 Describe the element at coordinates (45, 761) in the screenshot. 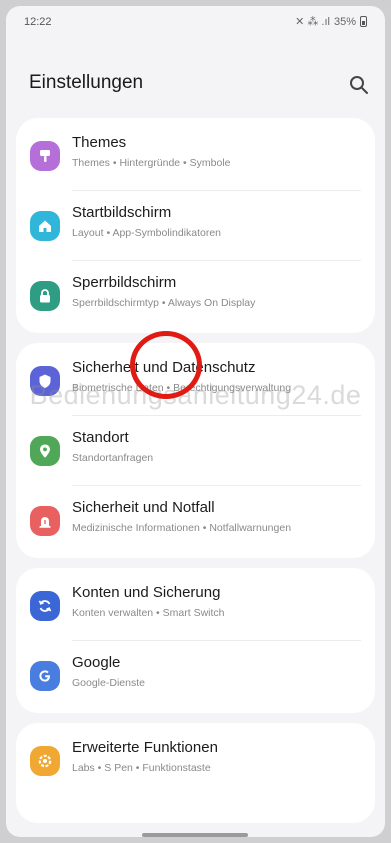

I see `gear-plus-icon` at that location.